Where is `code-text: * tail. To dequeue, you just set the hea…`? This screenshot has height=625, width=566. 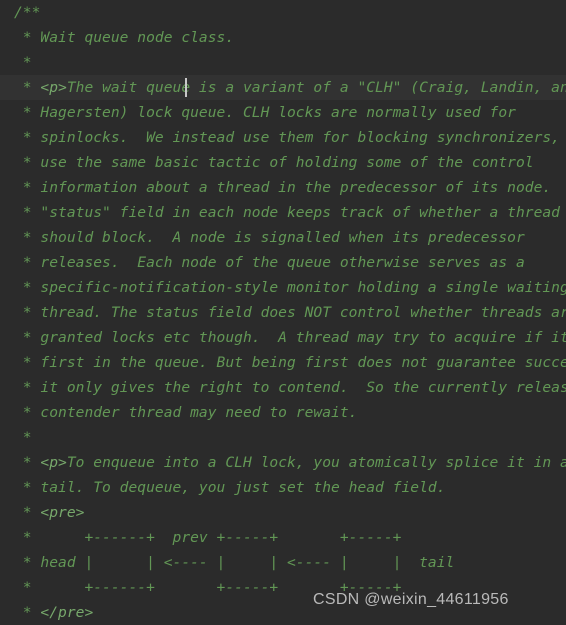
code-text: * tail. To dequeue, you just set the hea… is located at coordinates (230, 487).